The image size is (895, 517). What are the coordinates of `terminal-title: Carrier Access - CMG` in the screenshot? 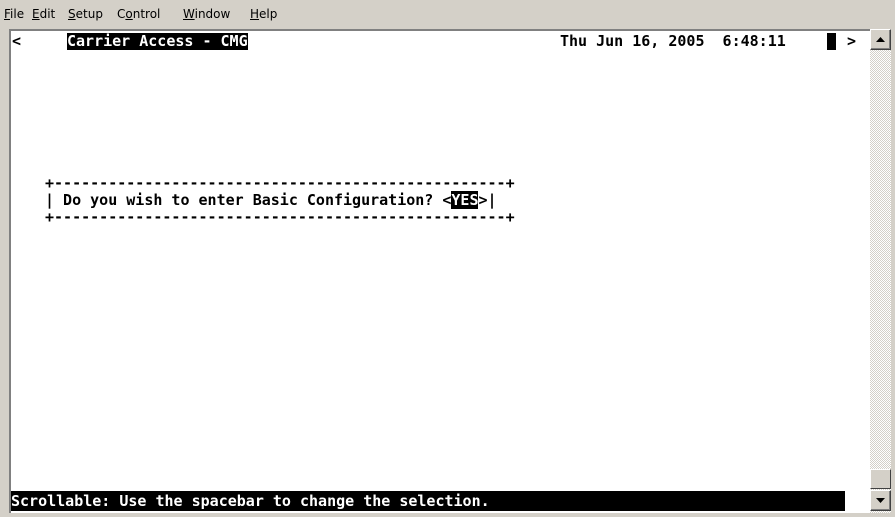 It's located at (157, 41).